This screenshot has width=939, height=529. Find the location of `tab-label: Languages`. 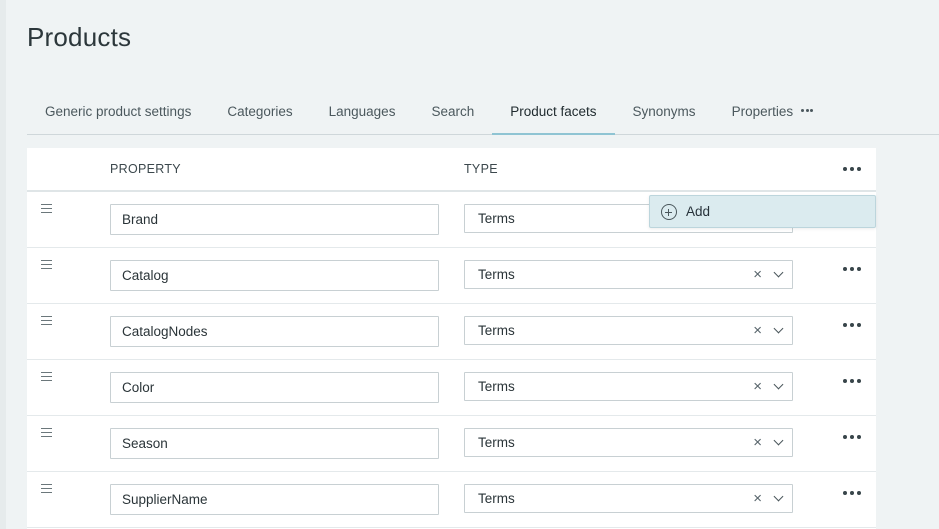

tab-label: Languages is located at coordinates (362, 111).